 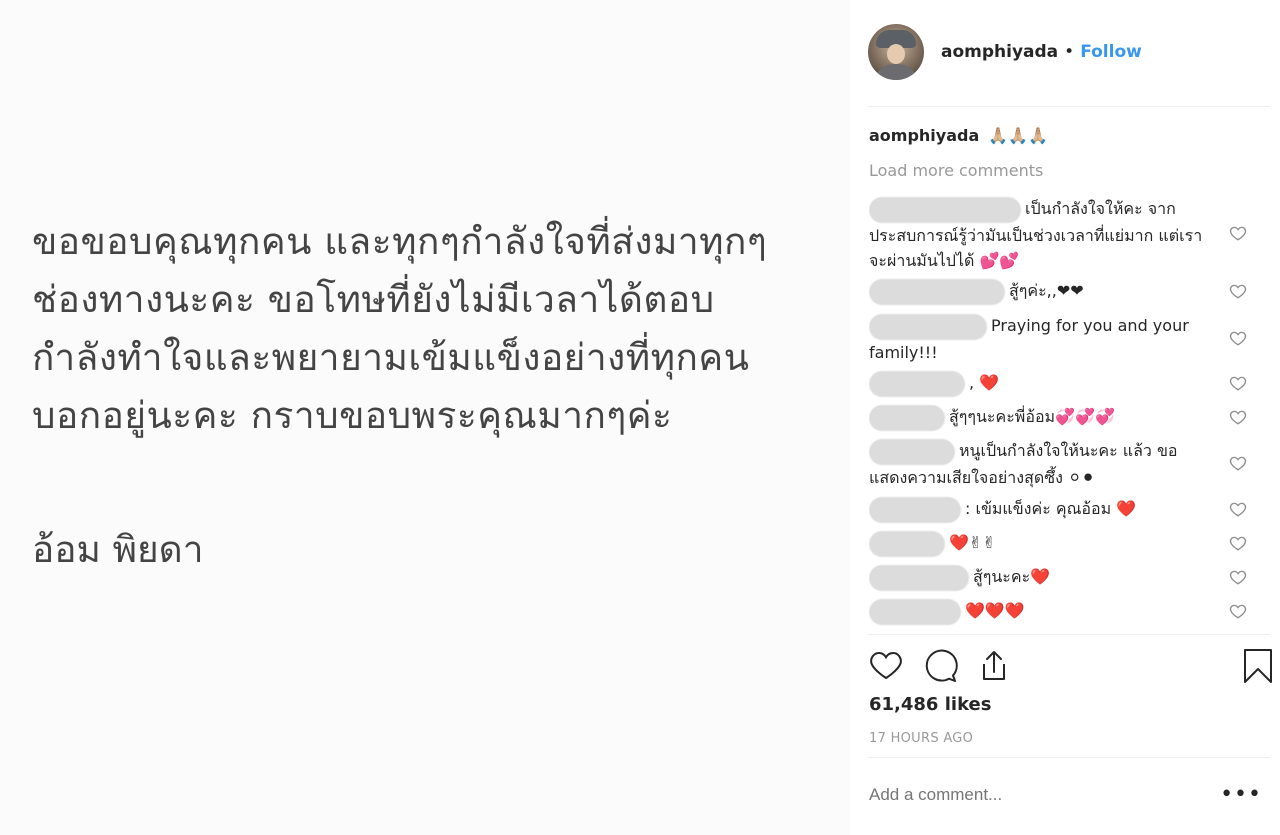 I want to click on comment-body: สู้ๆนะคะ❤️, so click(x=1012, y=576).